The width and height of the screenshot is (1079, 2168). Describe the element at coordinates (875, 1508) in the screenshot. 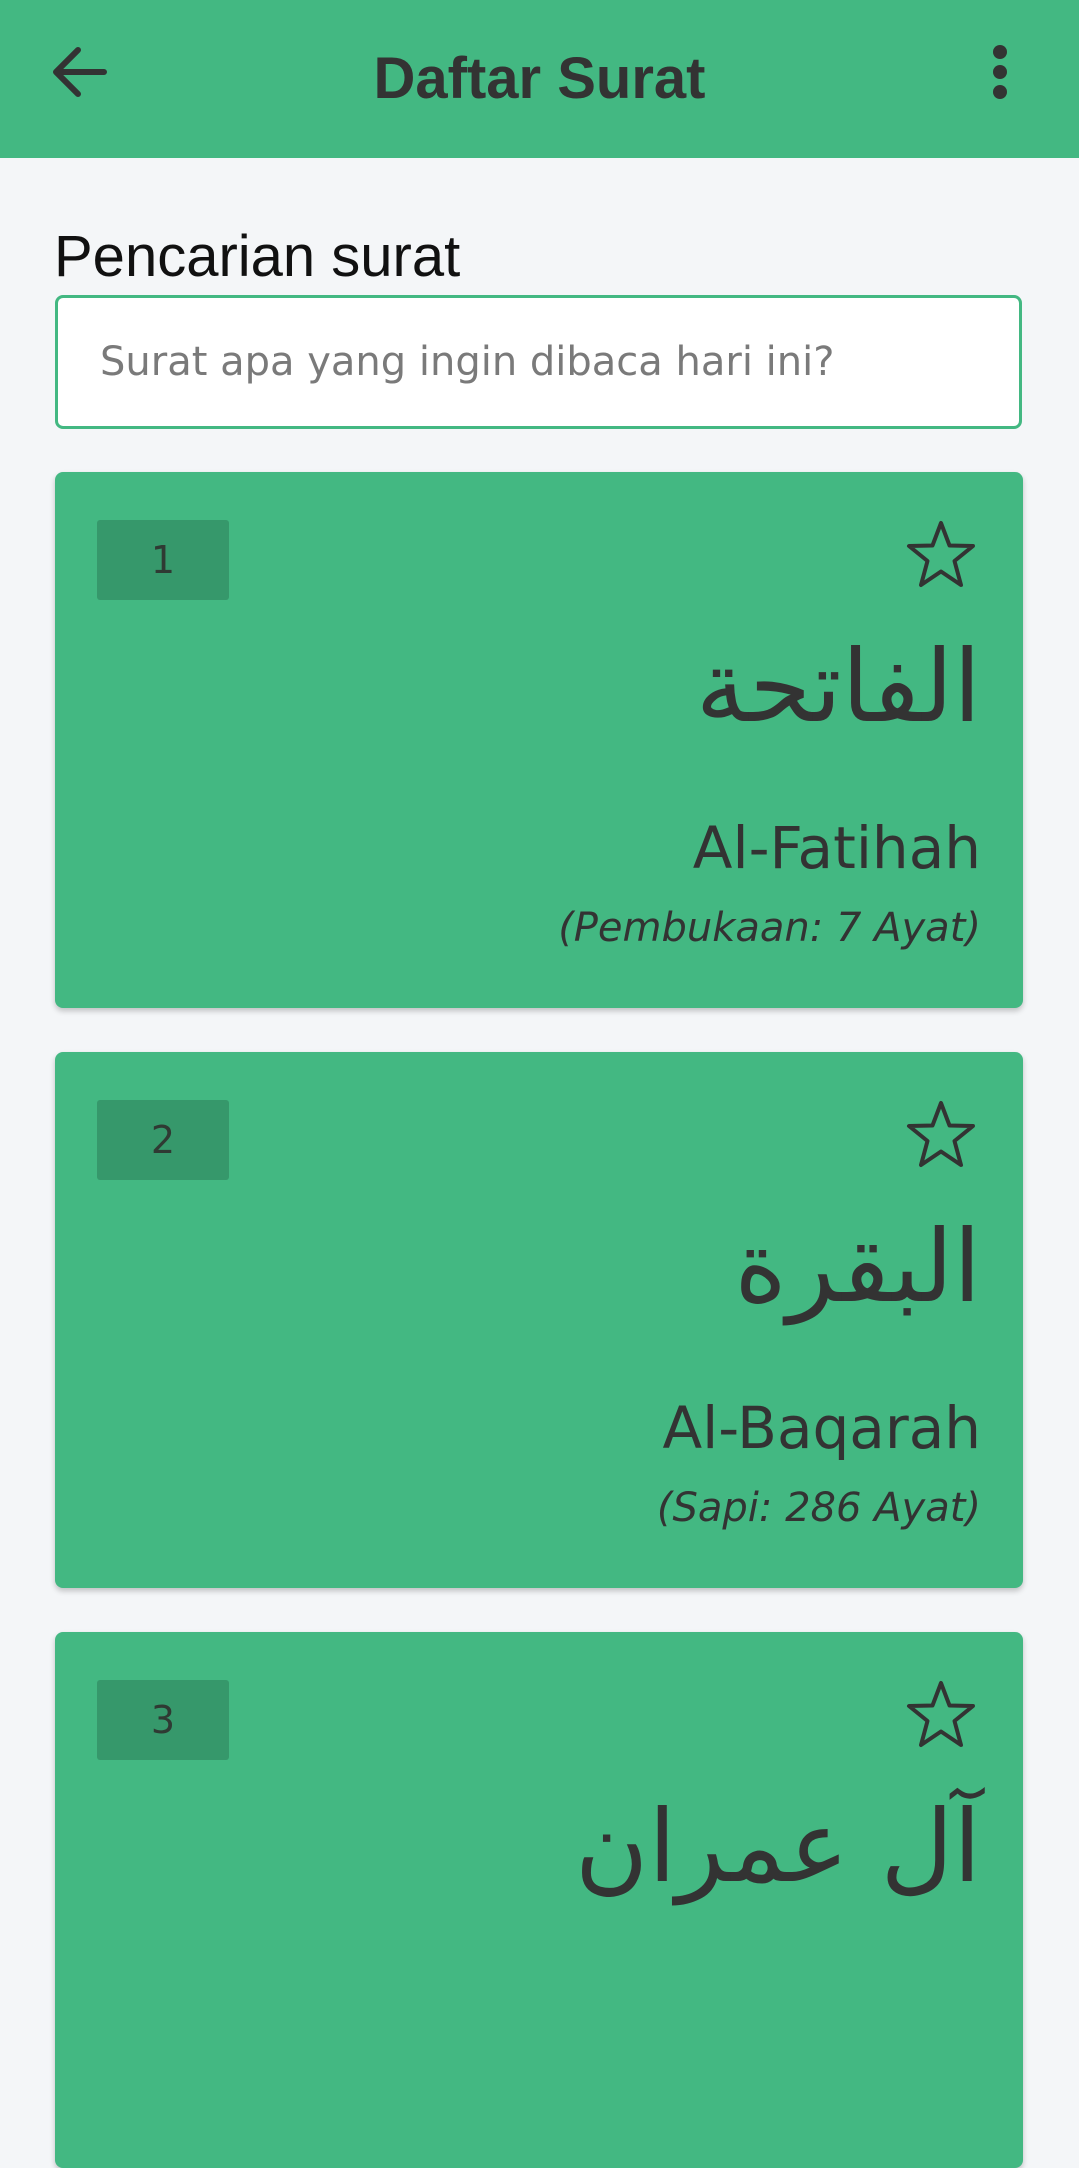

I see `surah-ayat-count: 286 Ayat` at that location.